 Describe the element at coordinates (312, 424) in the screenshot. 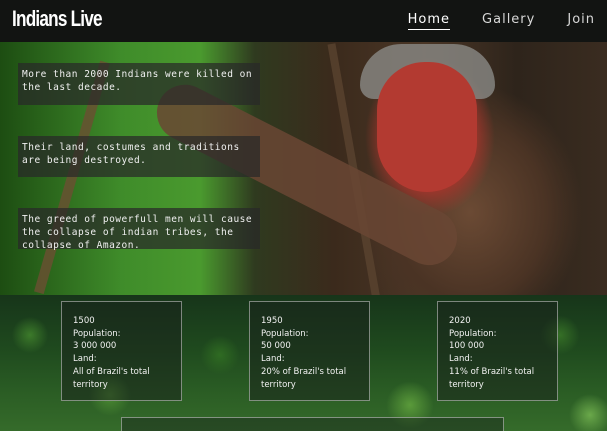

I see `bottom-panel` at that location.